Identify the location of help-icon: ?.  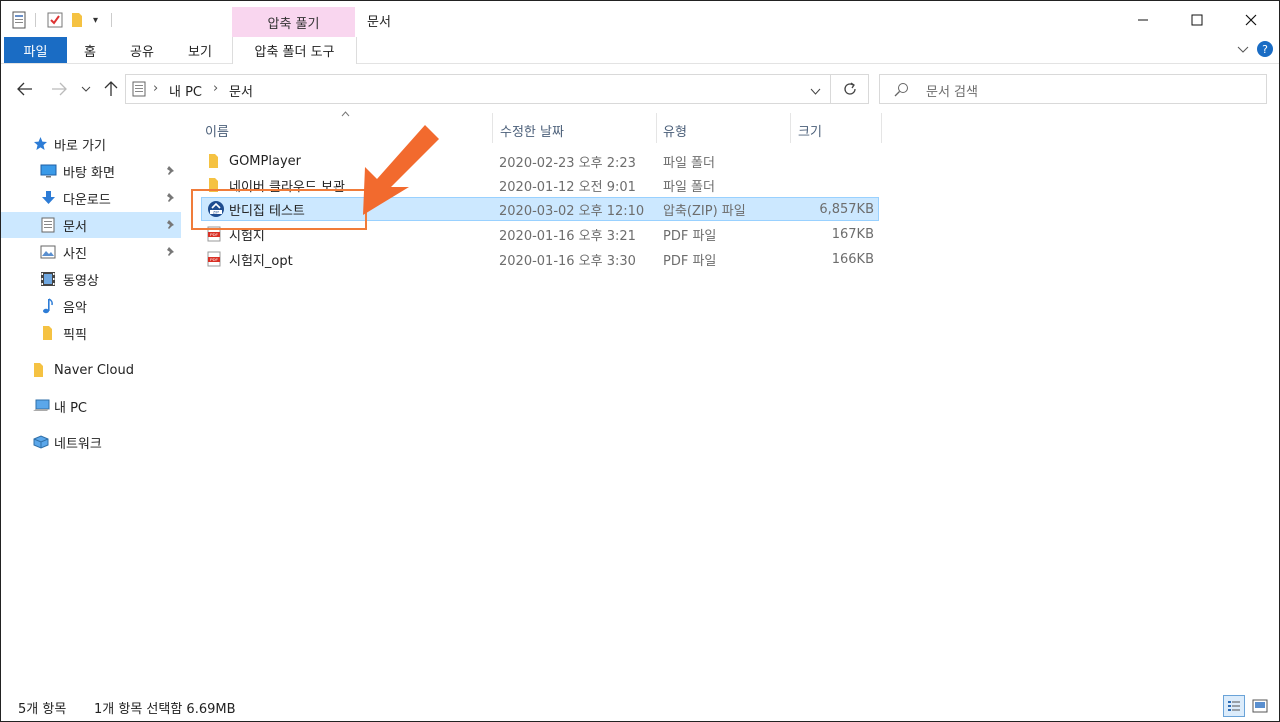
(1265, 49).